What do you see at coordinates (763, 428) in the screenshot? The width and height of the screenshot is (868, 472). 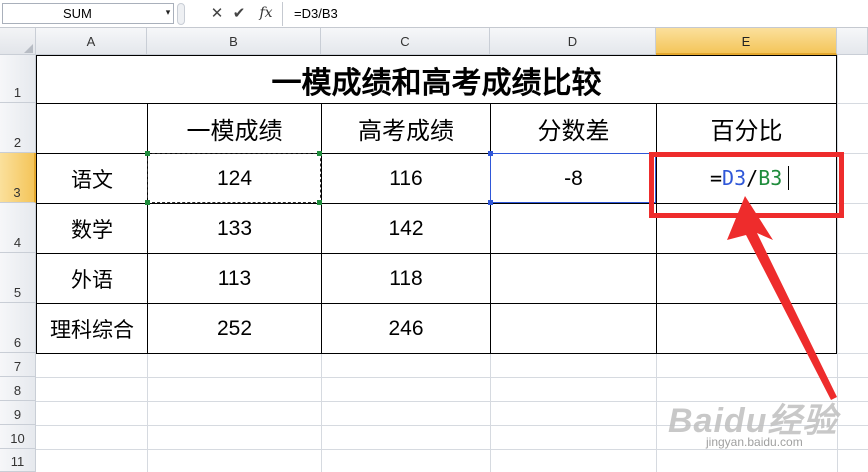 I see `baidu-jingyan-watermark: Baidu经验 jingyan.baidu.com` at bounding box center [763, 428].